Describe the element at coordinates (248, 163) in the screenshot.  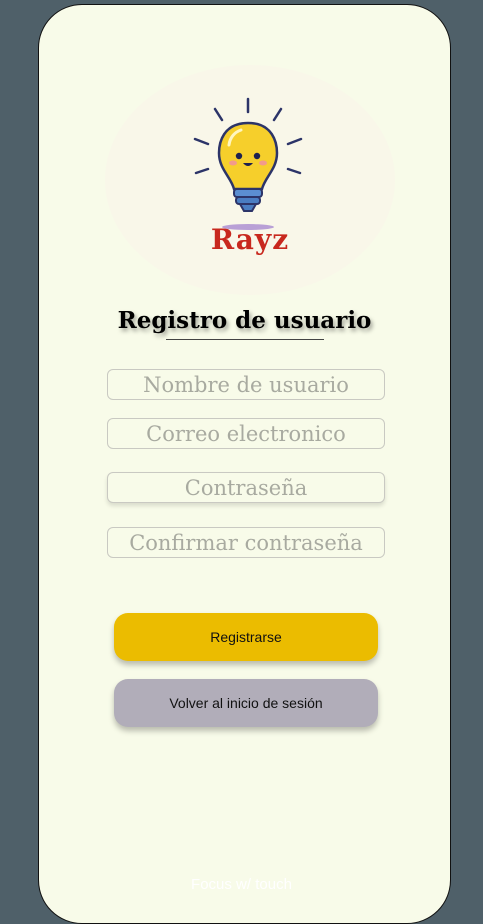
I see `lightbulb-icon` at that location.